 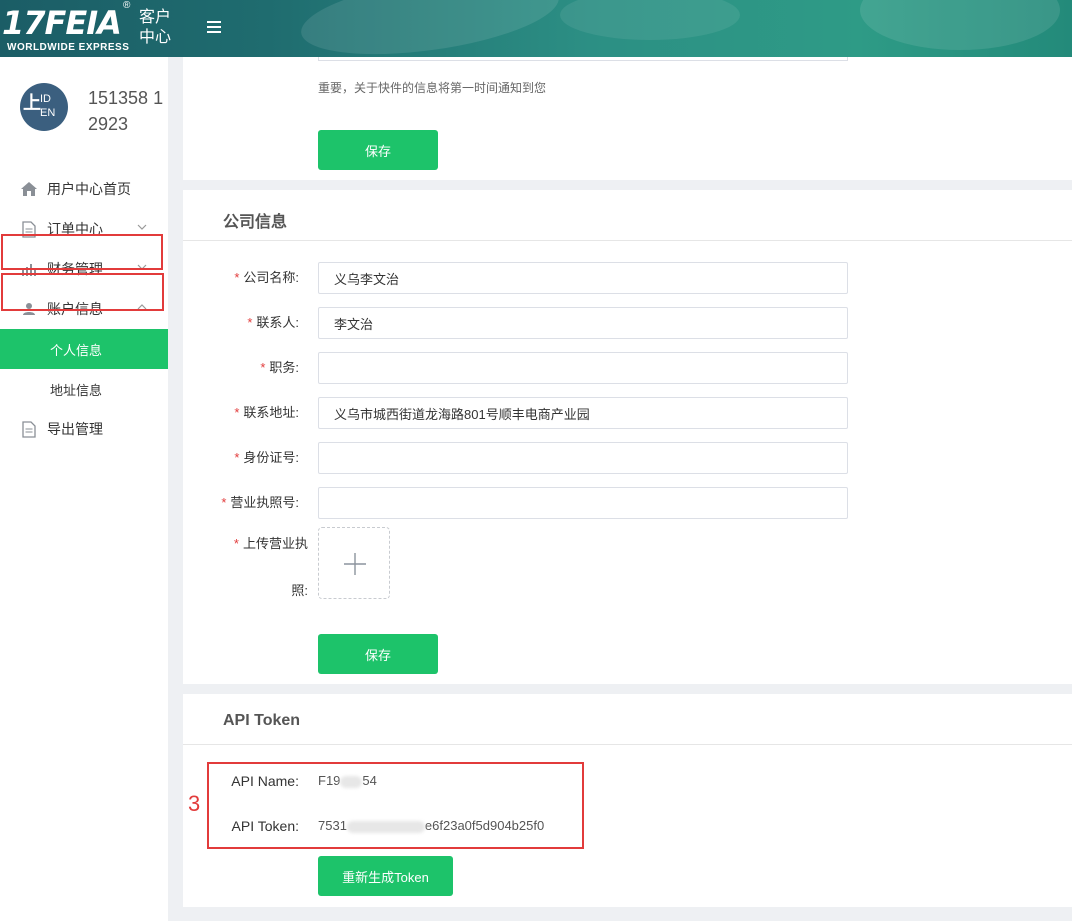 What do you see at coordinates (378, 150) in the screenshot?
I see `save-button: 保存` at bounding box center [378, 150].